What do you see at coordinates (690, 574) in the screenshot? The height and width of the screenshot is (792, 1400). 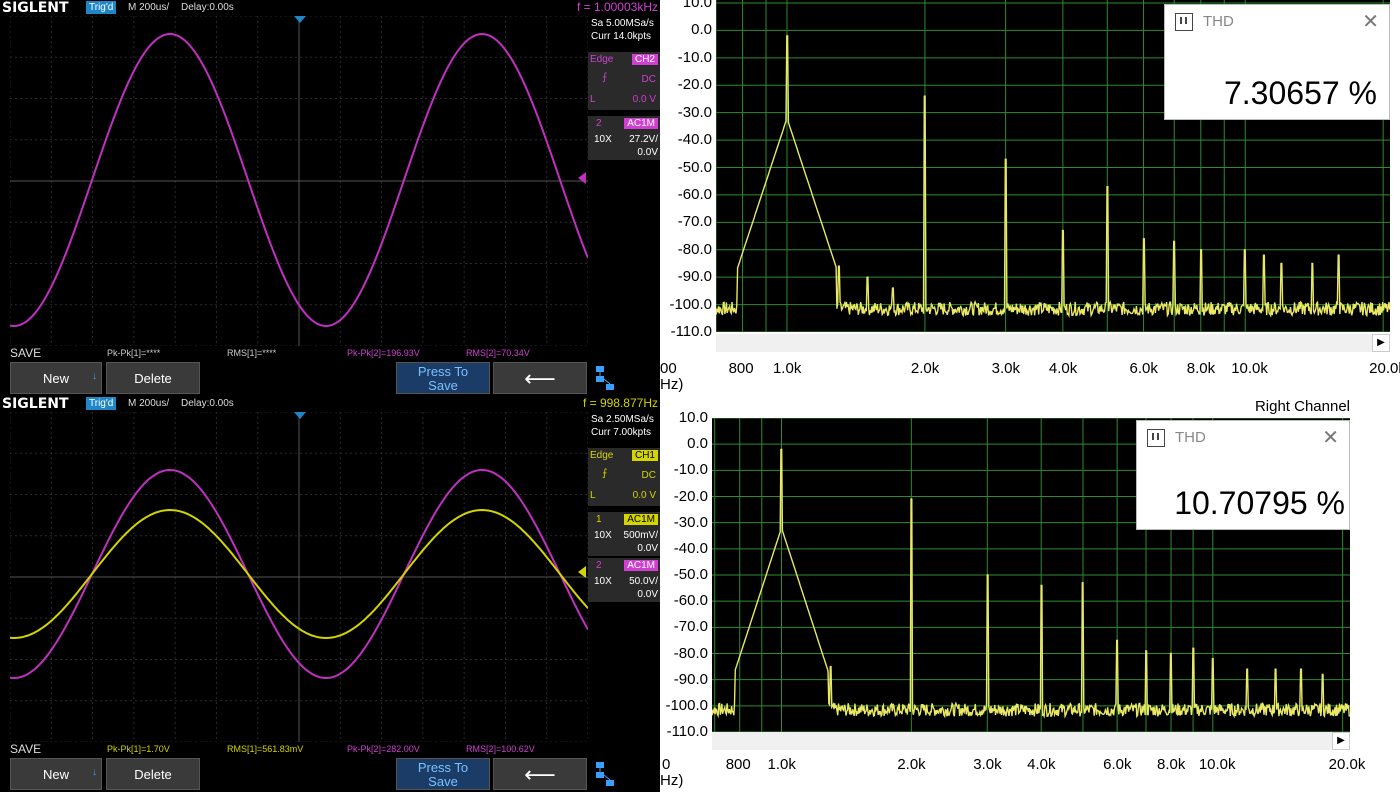 I see `y-tick-label: -50.0` at bounding box center [690, 574].